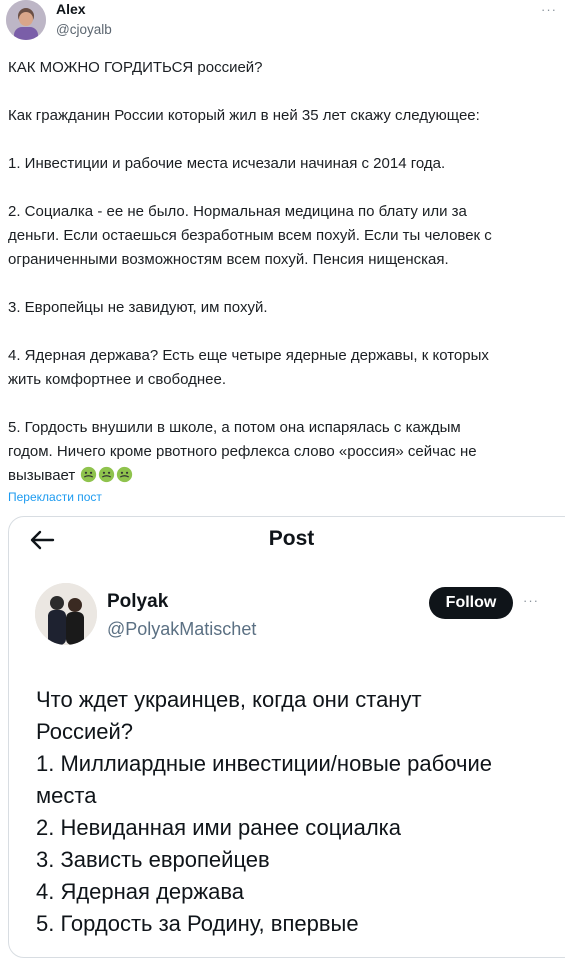 Image resolution: width=565 pixels, height=958 pixels. Describe the element at coordinates (26, 20) in the screenshot. I see `avatar` at that location.